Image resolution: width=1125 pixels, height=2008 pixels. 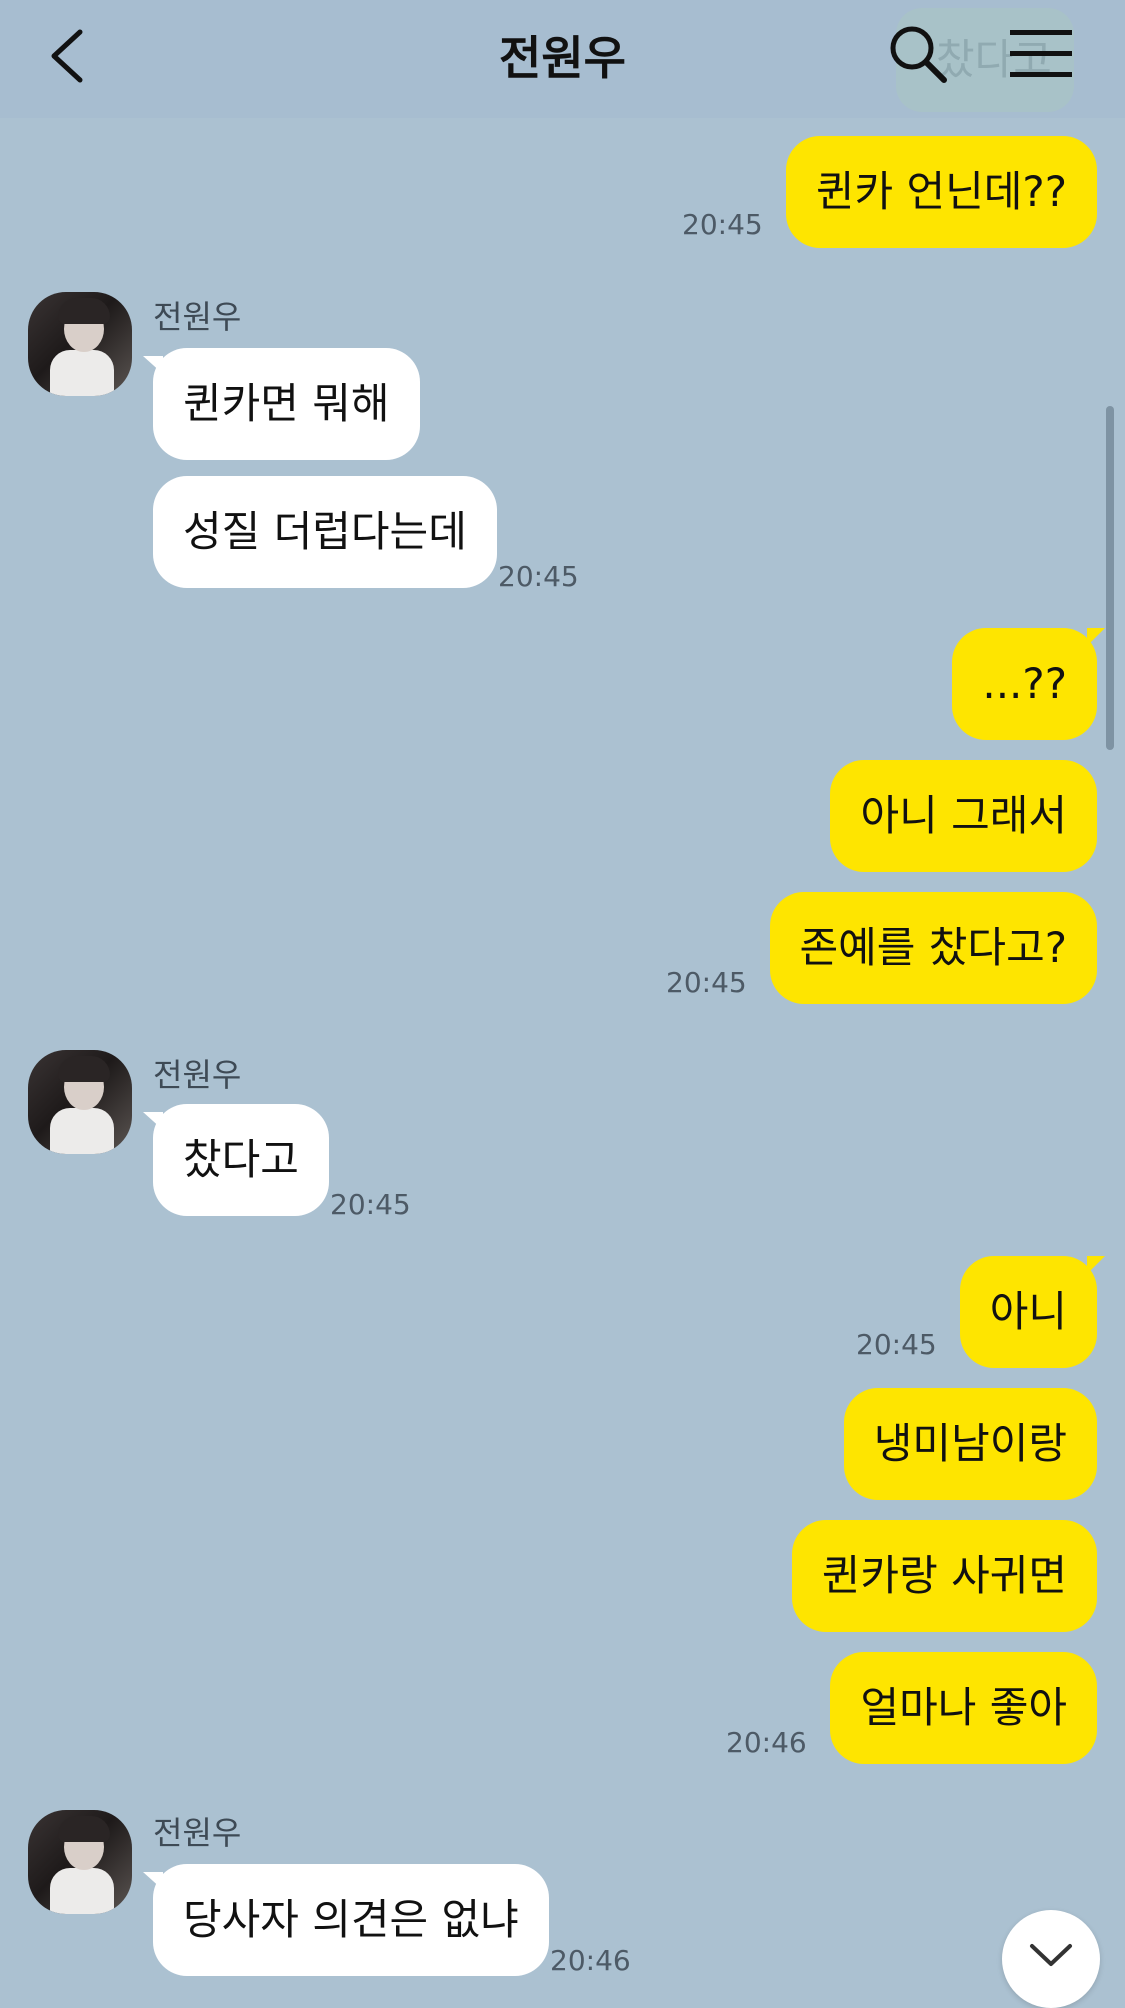 I want to click on my-message-bubble: 냉미남이랑, so click(x=970, y=1444).